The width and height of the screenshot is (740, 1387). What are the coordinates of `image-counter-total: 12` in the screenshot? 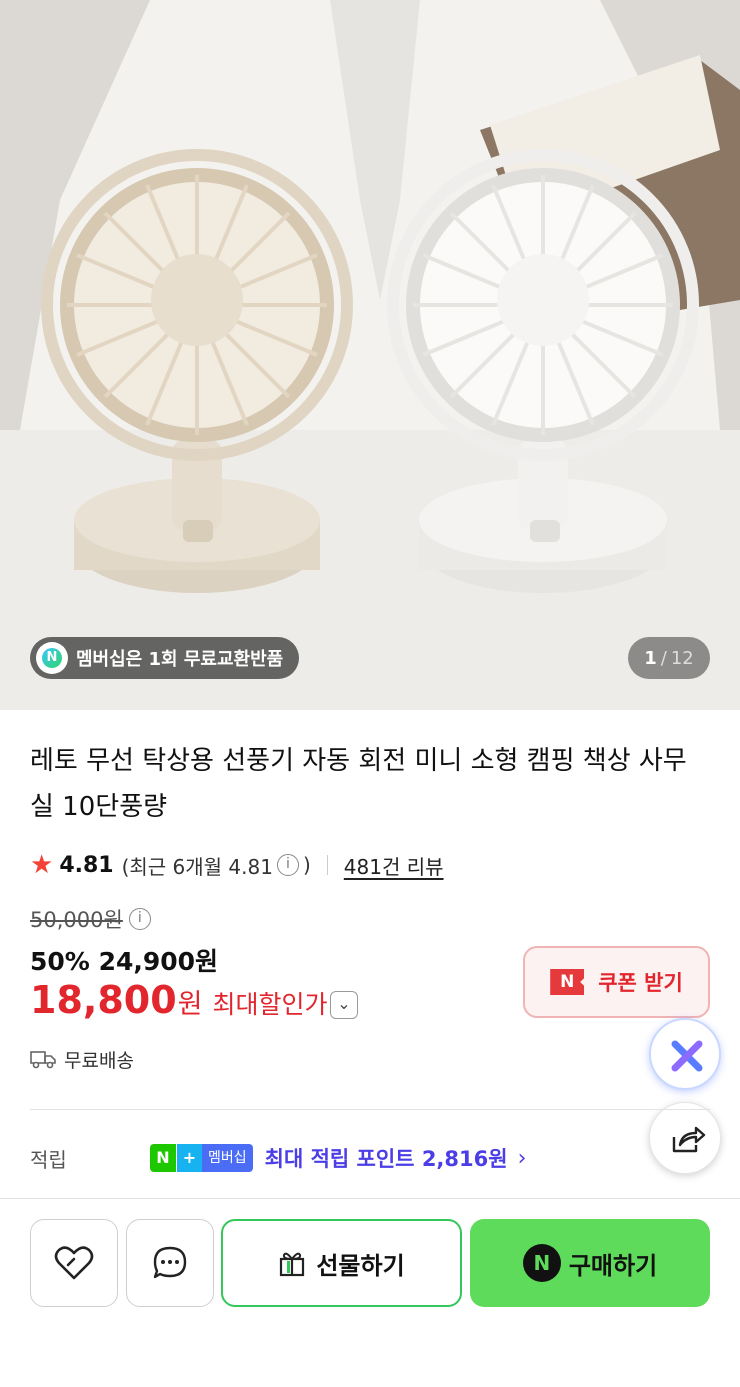 It's located at (682, 658).